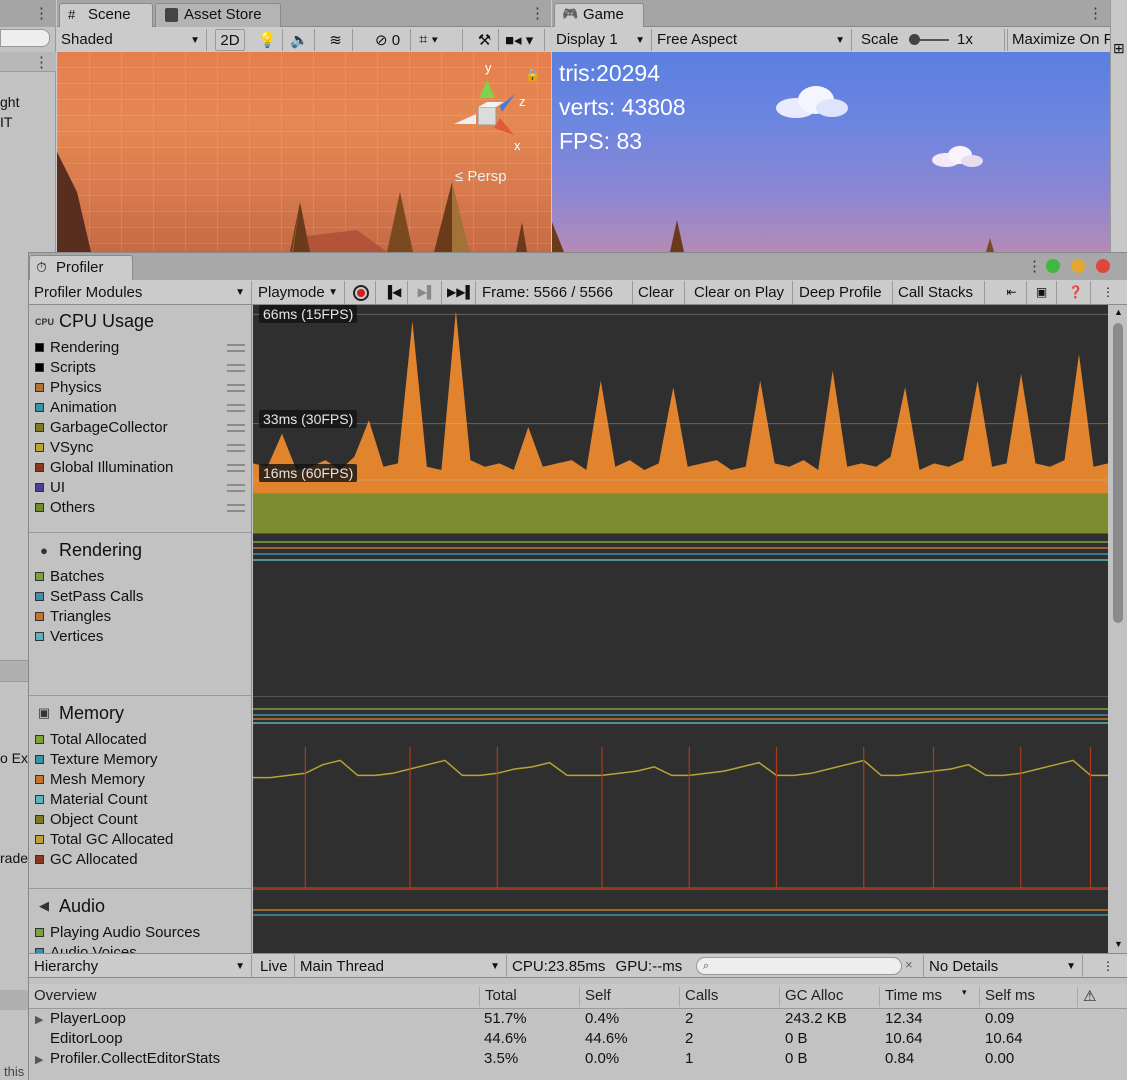  What do you see at coordinates (393, 292) in the screenshot?
I see `prev-frame-button: ▐◀` at bounding box center [393, 292].